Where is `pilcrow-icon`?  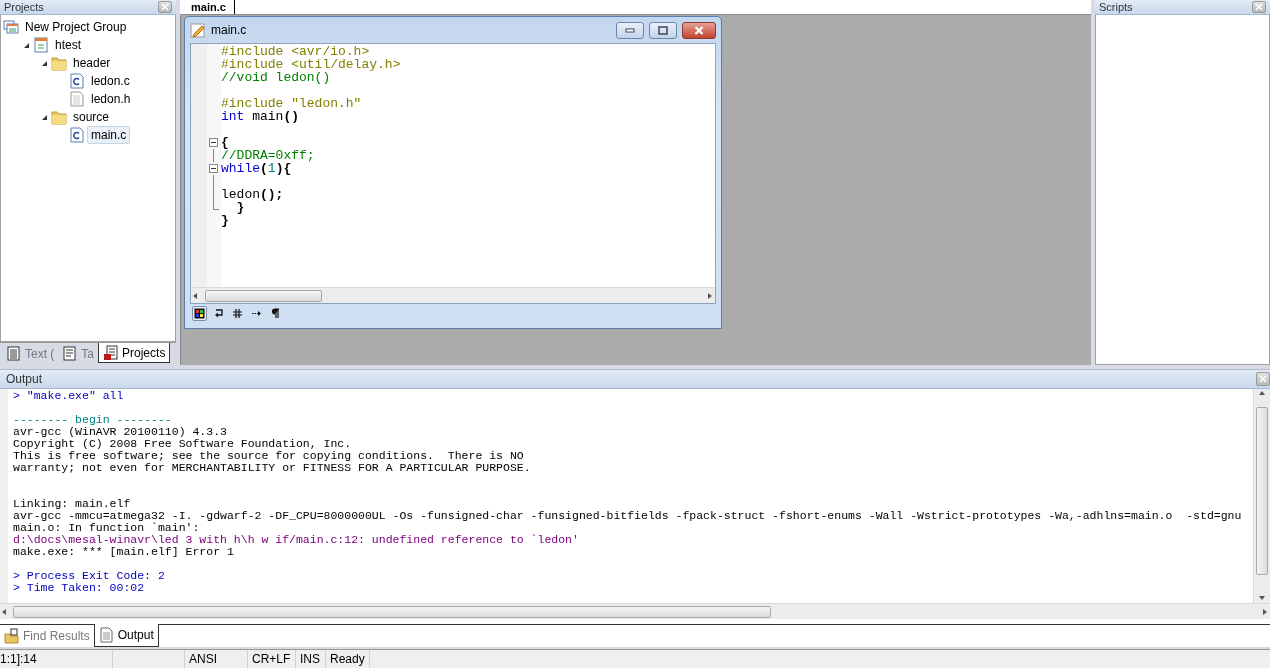 pilcrow-icon is located at coordinates (275, 313).